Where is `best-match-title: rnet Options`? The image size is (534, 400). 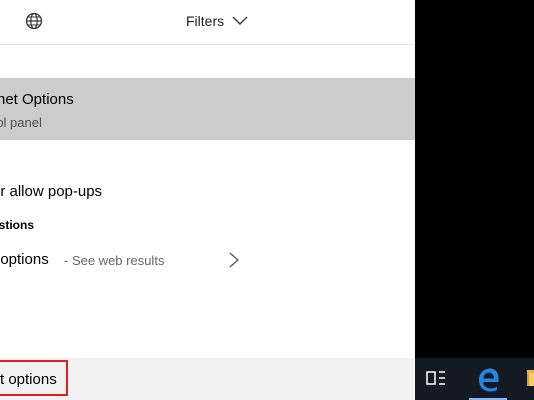 best-match-title: rnet Options is located at coordinates (37, 99).